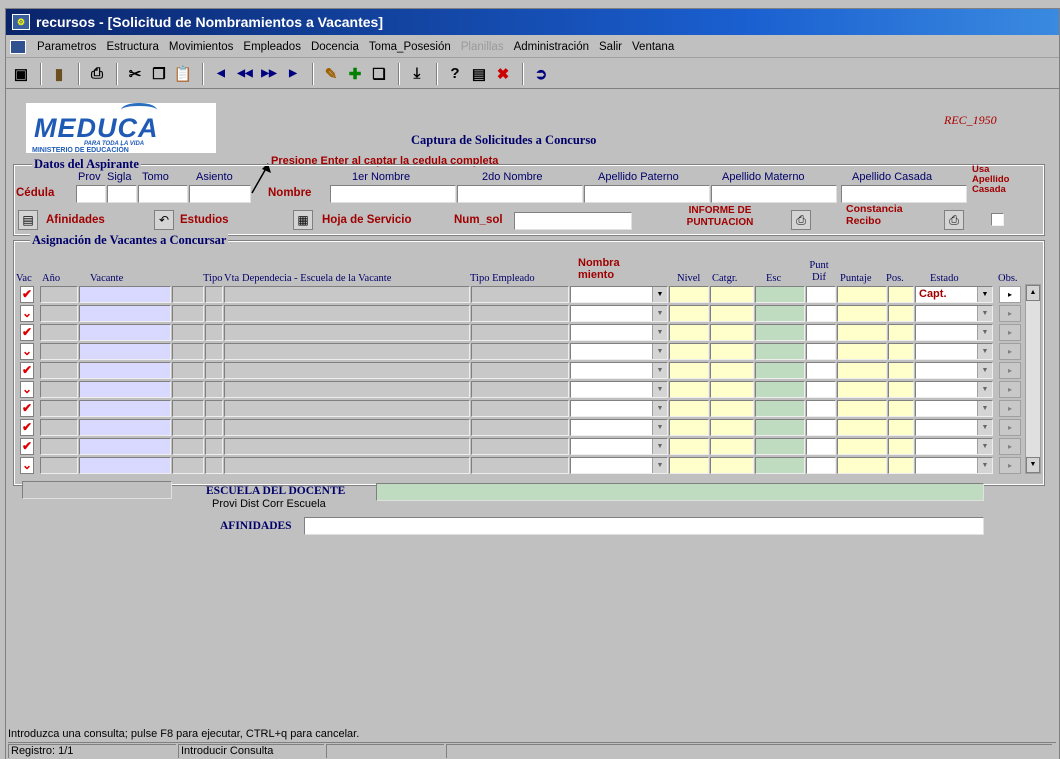 This screenshot has width=1060, height=759. Describe the element at coordinates (410, 47) in the screenshot. I see `menu-toma-posesion: Toma_Posesión` at that location.